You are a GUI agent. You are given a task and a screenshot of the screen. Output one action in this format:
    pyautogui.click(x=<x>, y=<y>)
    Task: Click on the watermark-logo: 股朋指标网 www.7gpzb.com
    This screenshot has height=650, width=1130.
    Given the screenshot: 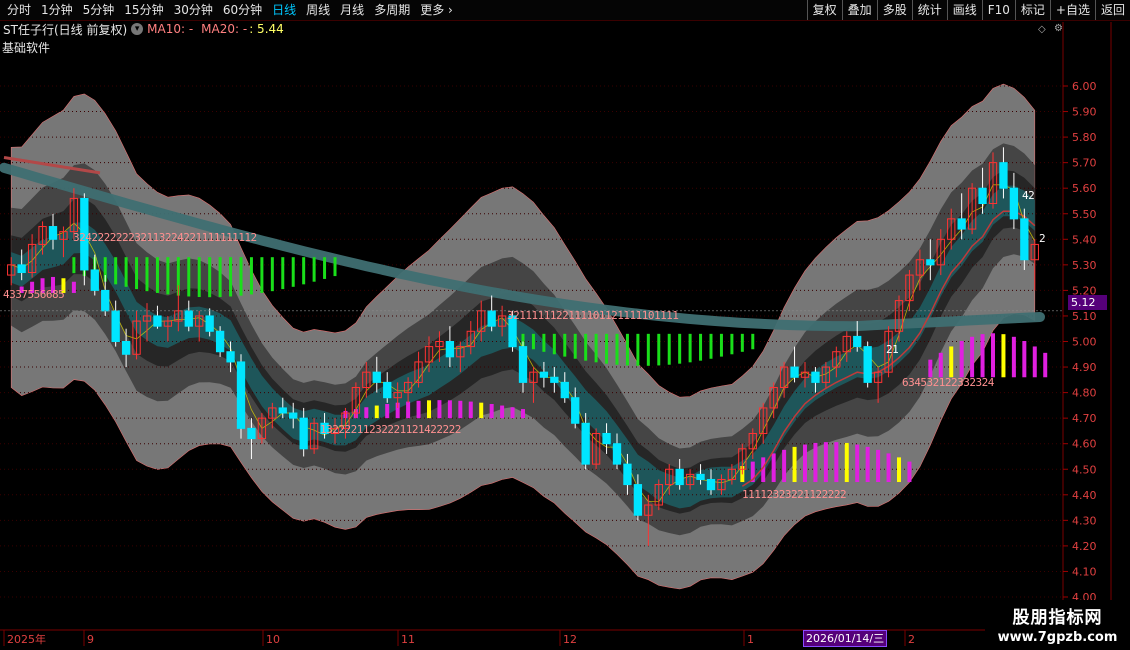 What is the action you would take?
    pyautogui.click(x=1057, y=625)
    